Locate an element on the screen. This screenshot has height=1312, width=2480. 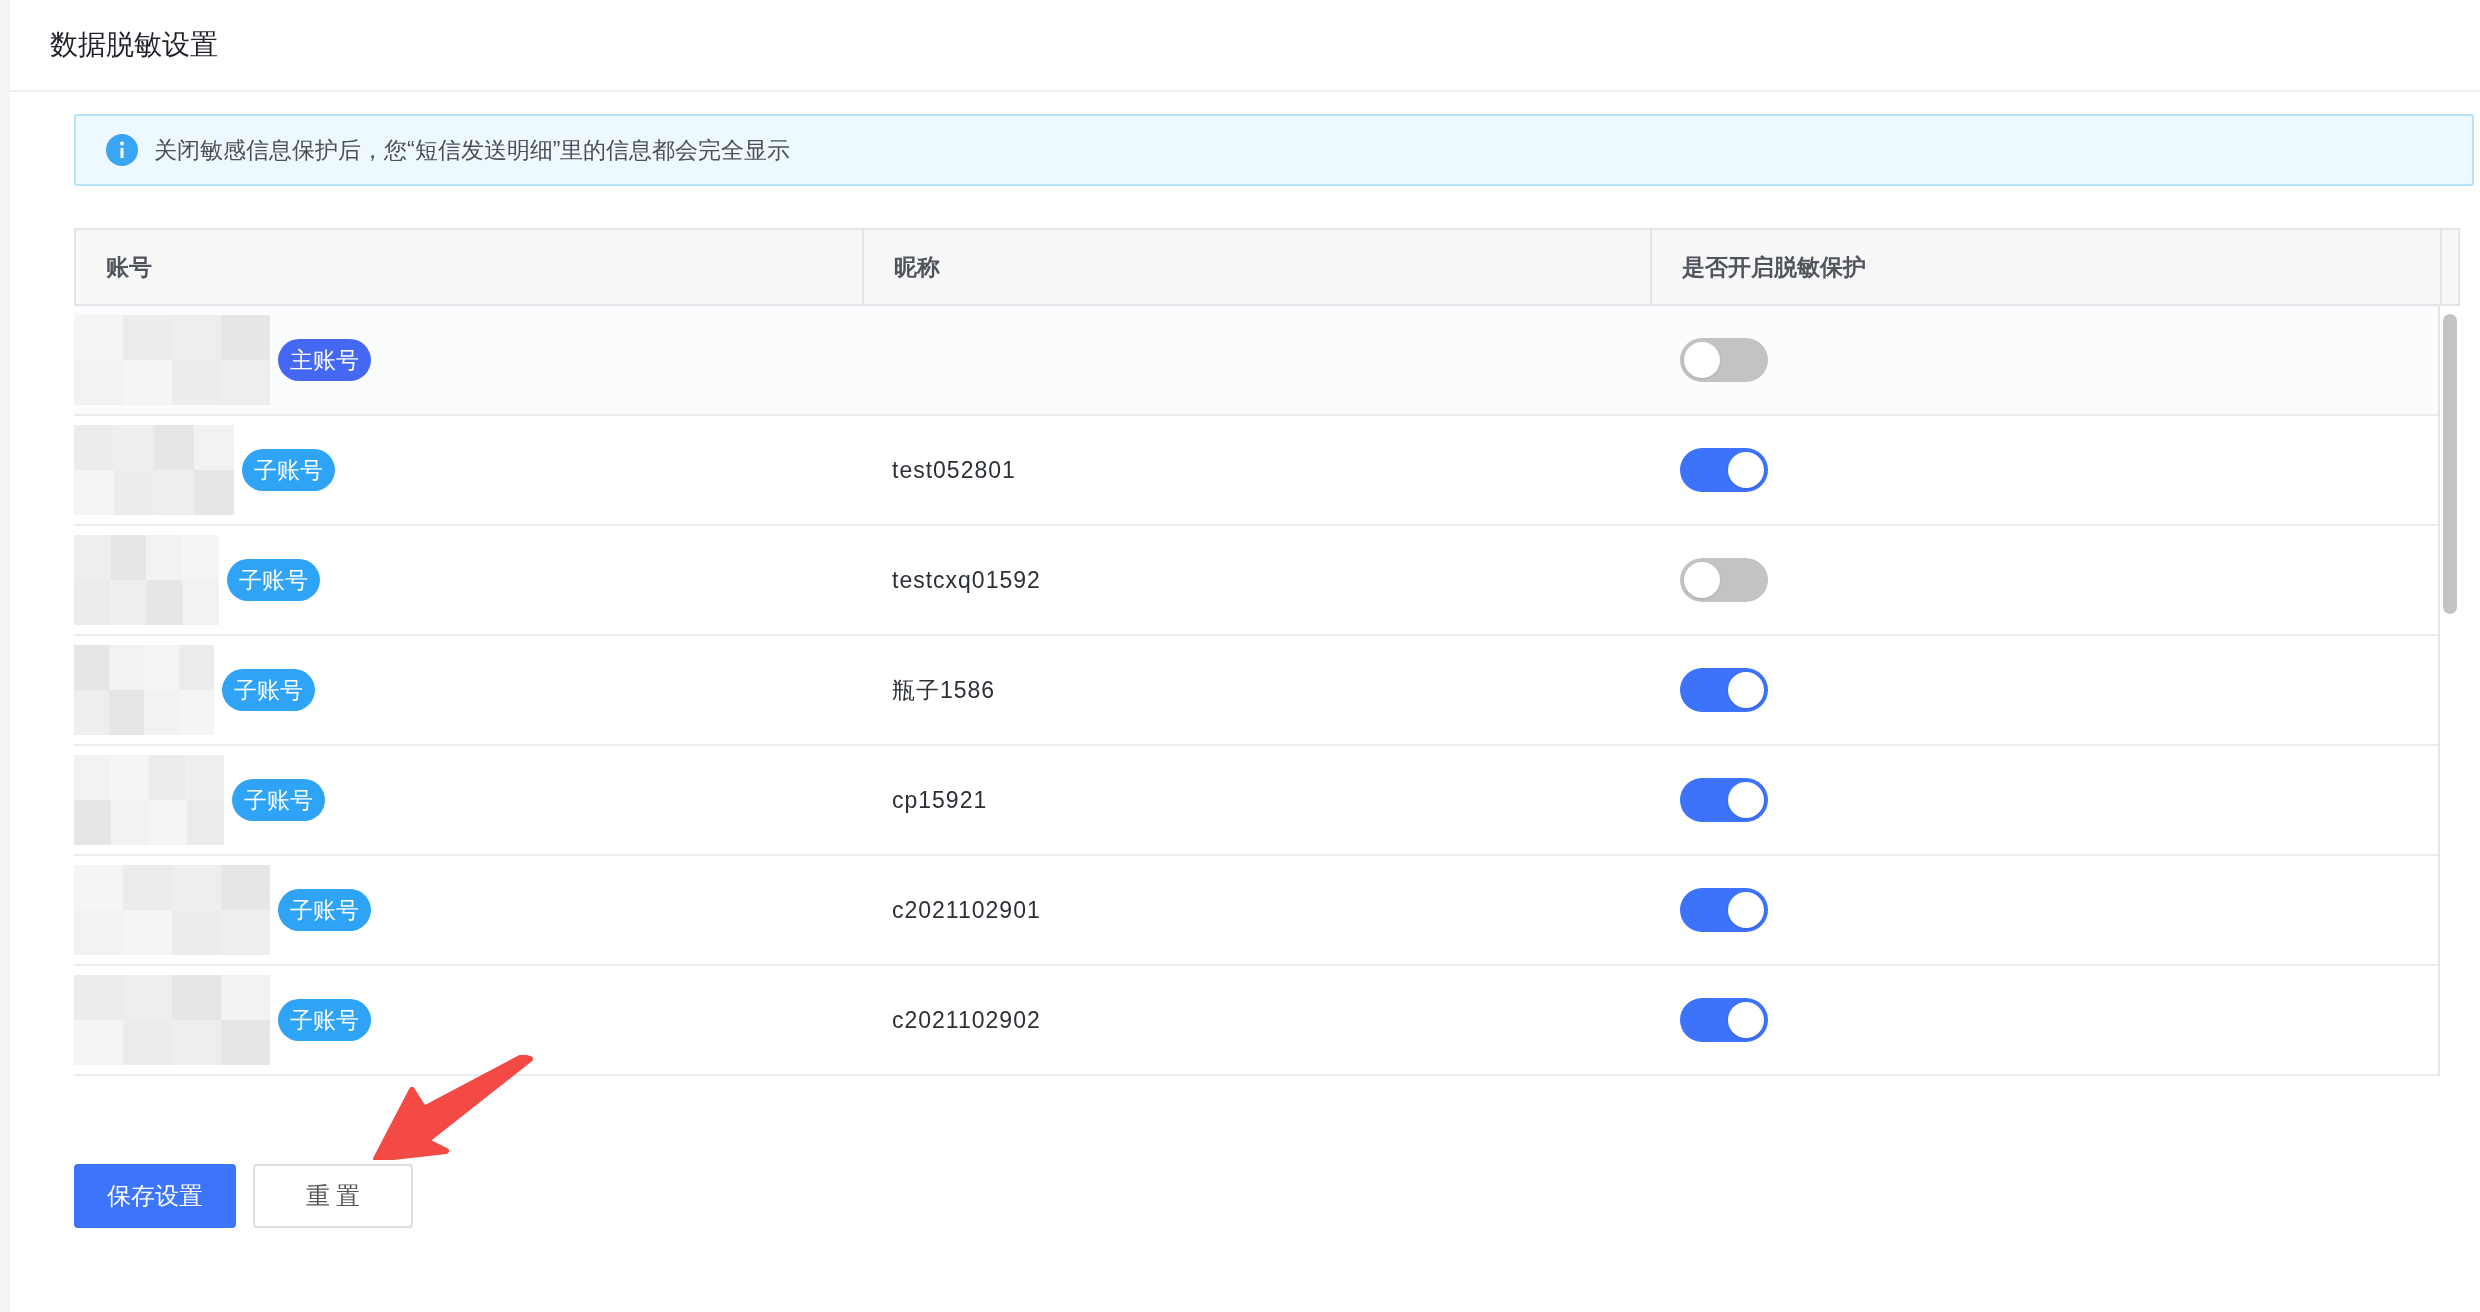
info-text: 关闭敏感信息保护后，您“短信发送明细”里的信息都会完全显示 is located at coordinates (472, 150).